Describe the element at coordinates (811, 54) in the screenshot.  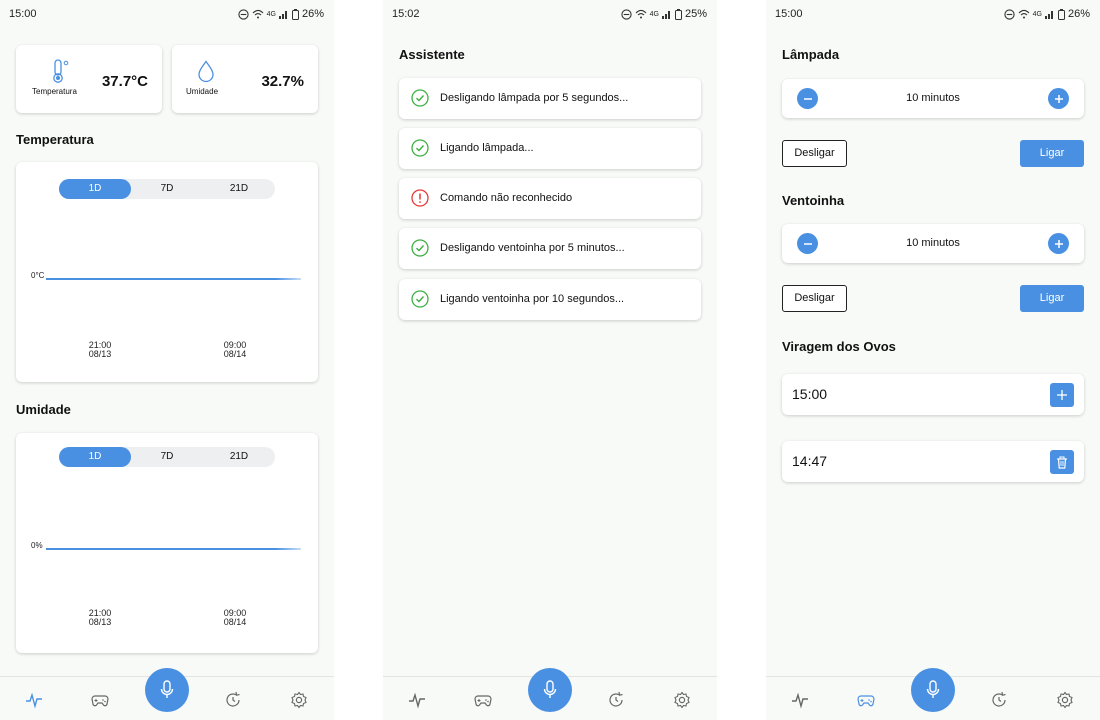
I see `lamp-section-title: Lâmpada` at that location.